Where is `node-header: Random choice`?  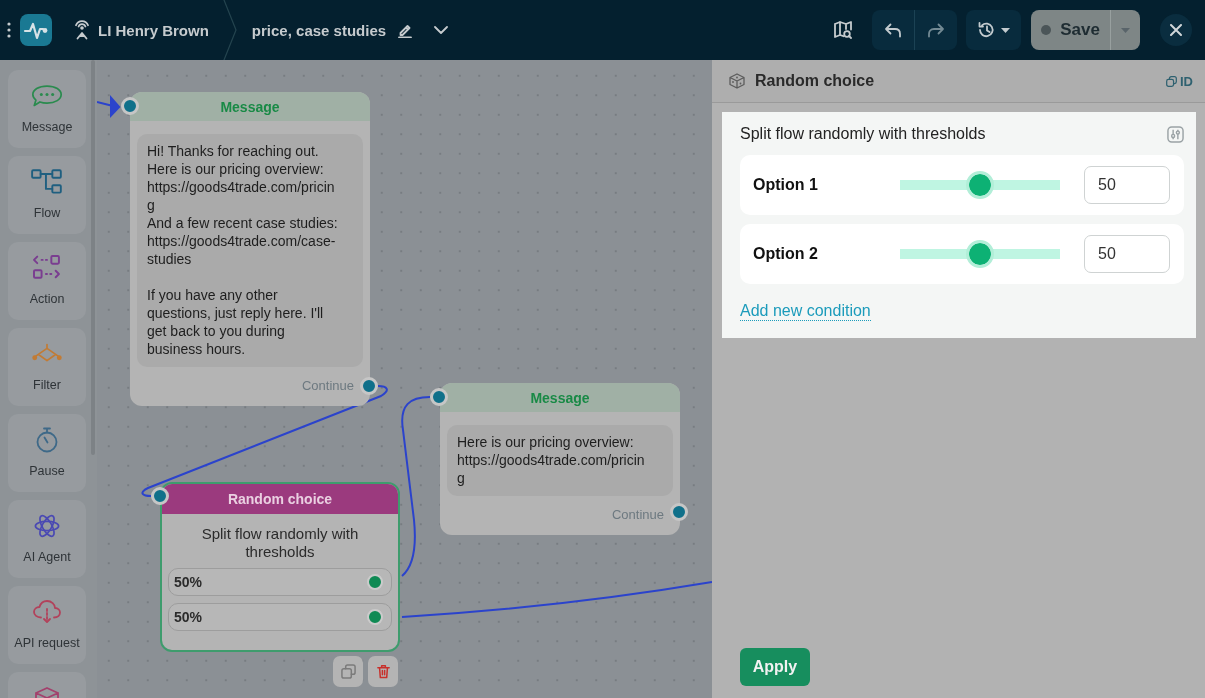
node-header: Random choice is located at coordinates (280, 499).